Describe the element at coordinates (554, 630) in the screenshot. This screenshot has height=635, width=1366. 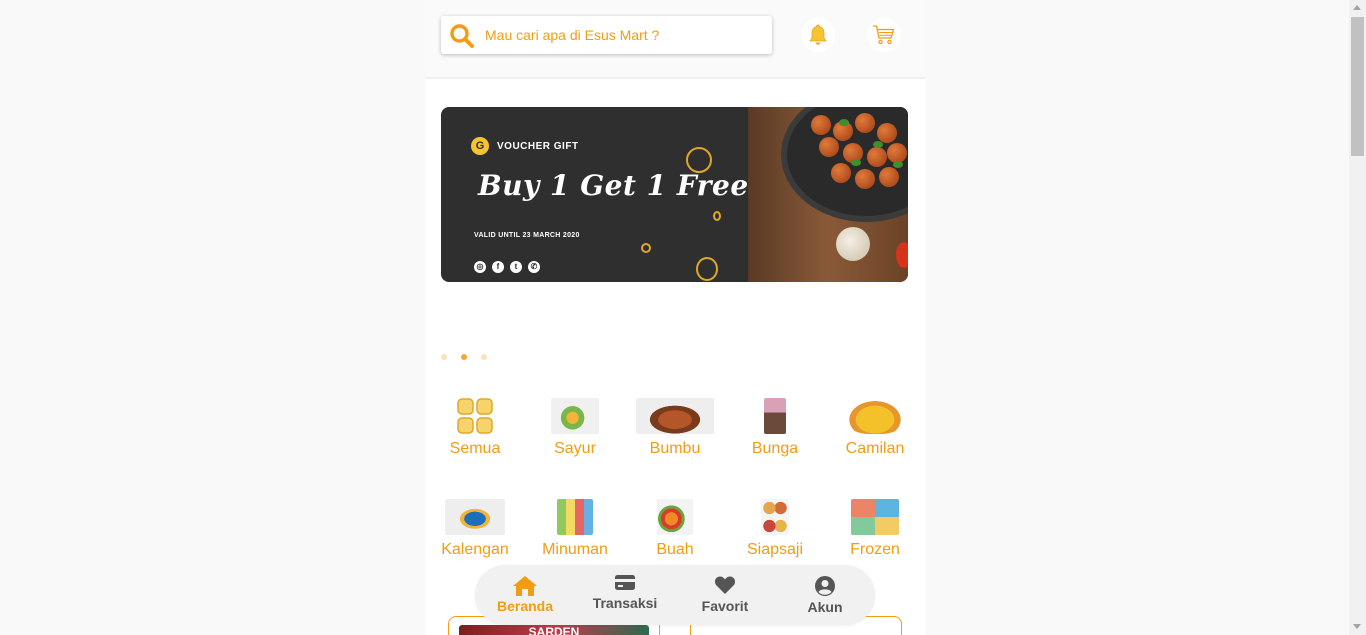
I see `product-thumbnail: SARDEN` at that location.